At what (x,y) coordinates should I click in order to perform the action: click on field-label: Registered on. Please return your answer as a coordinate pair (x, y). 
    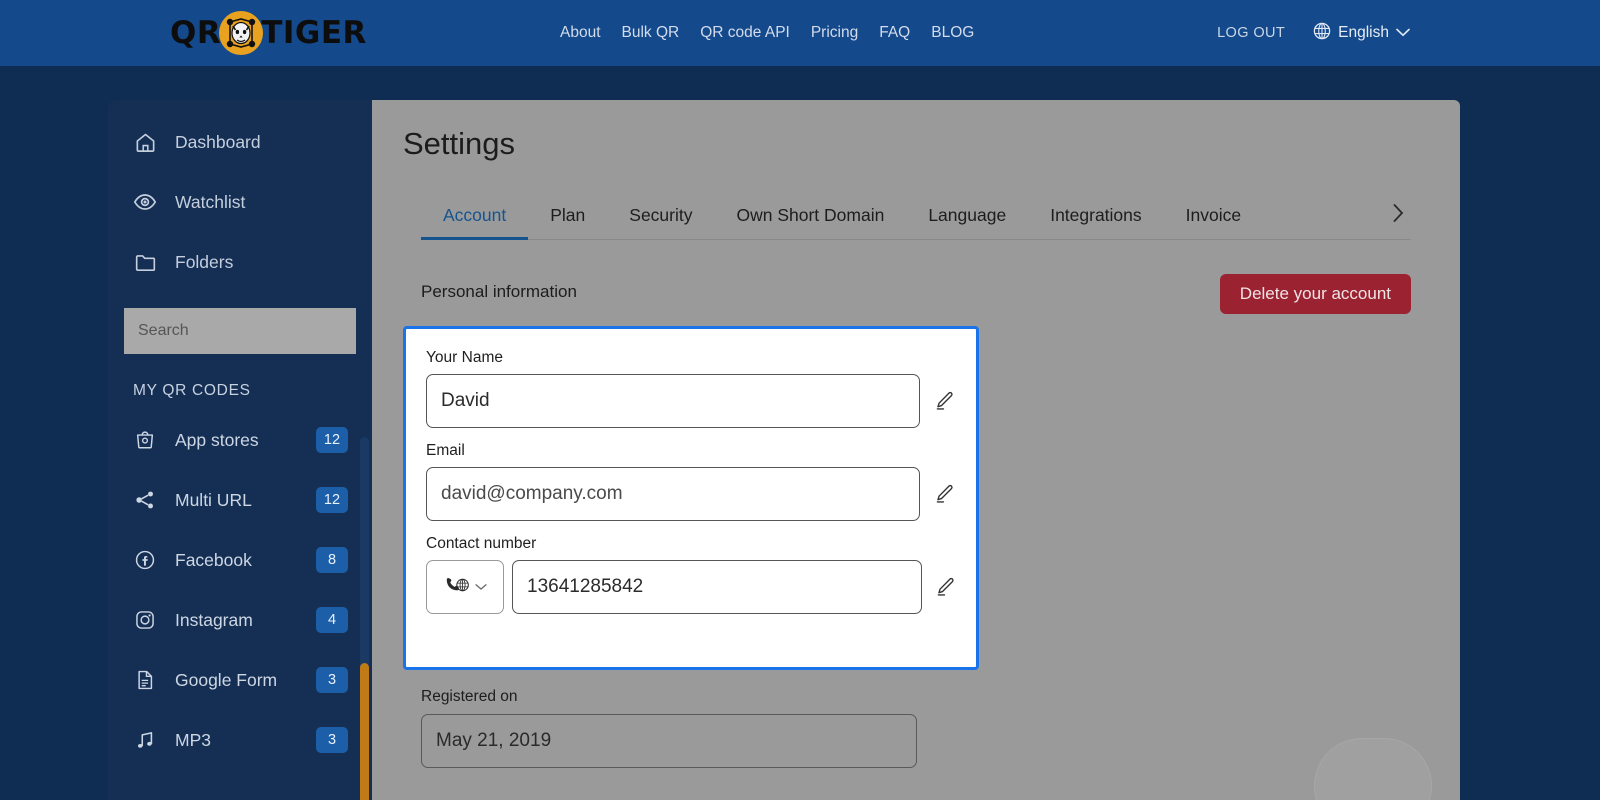
    Looking at the image, I should click on (469, 696).